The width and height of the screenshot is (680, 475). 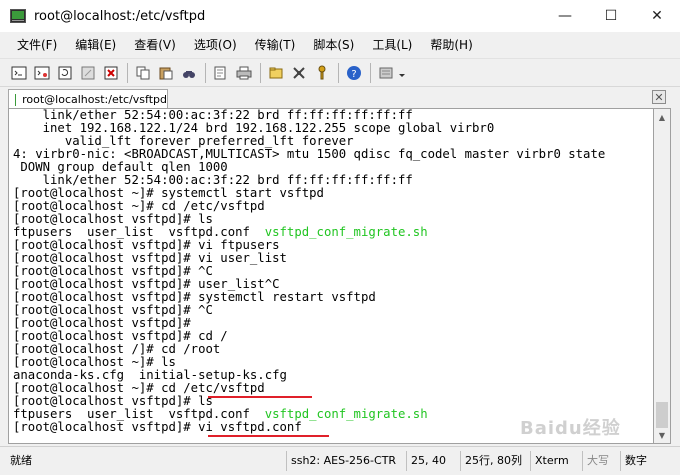 I want to click on terminal-line: [root@localhost vsftpd]# vi vsftpd.conf, so click(x=309, y=427).